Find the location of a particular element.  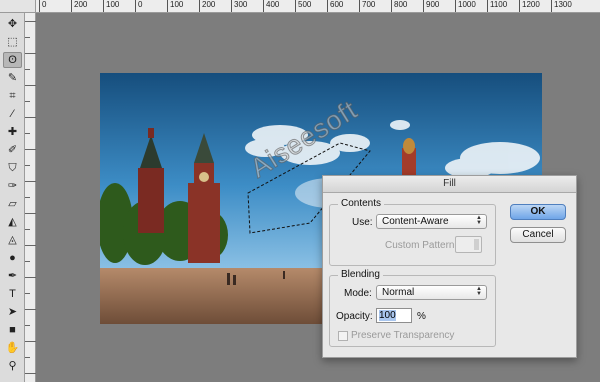

brush-tool-icon: ✐ is located at coordinates (12, 150).